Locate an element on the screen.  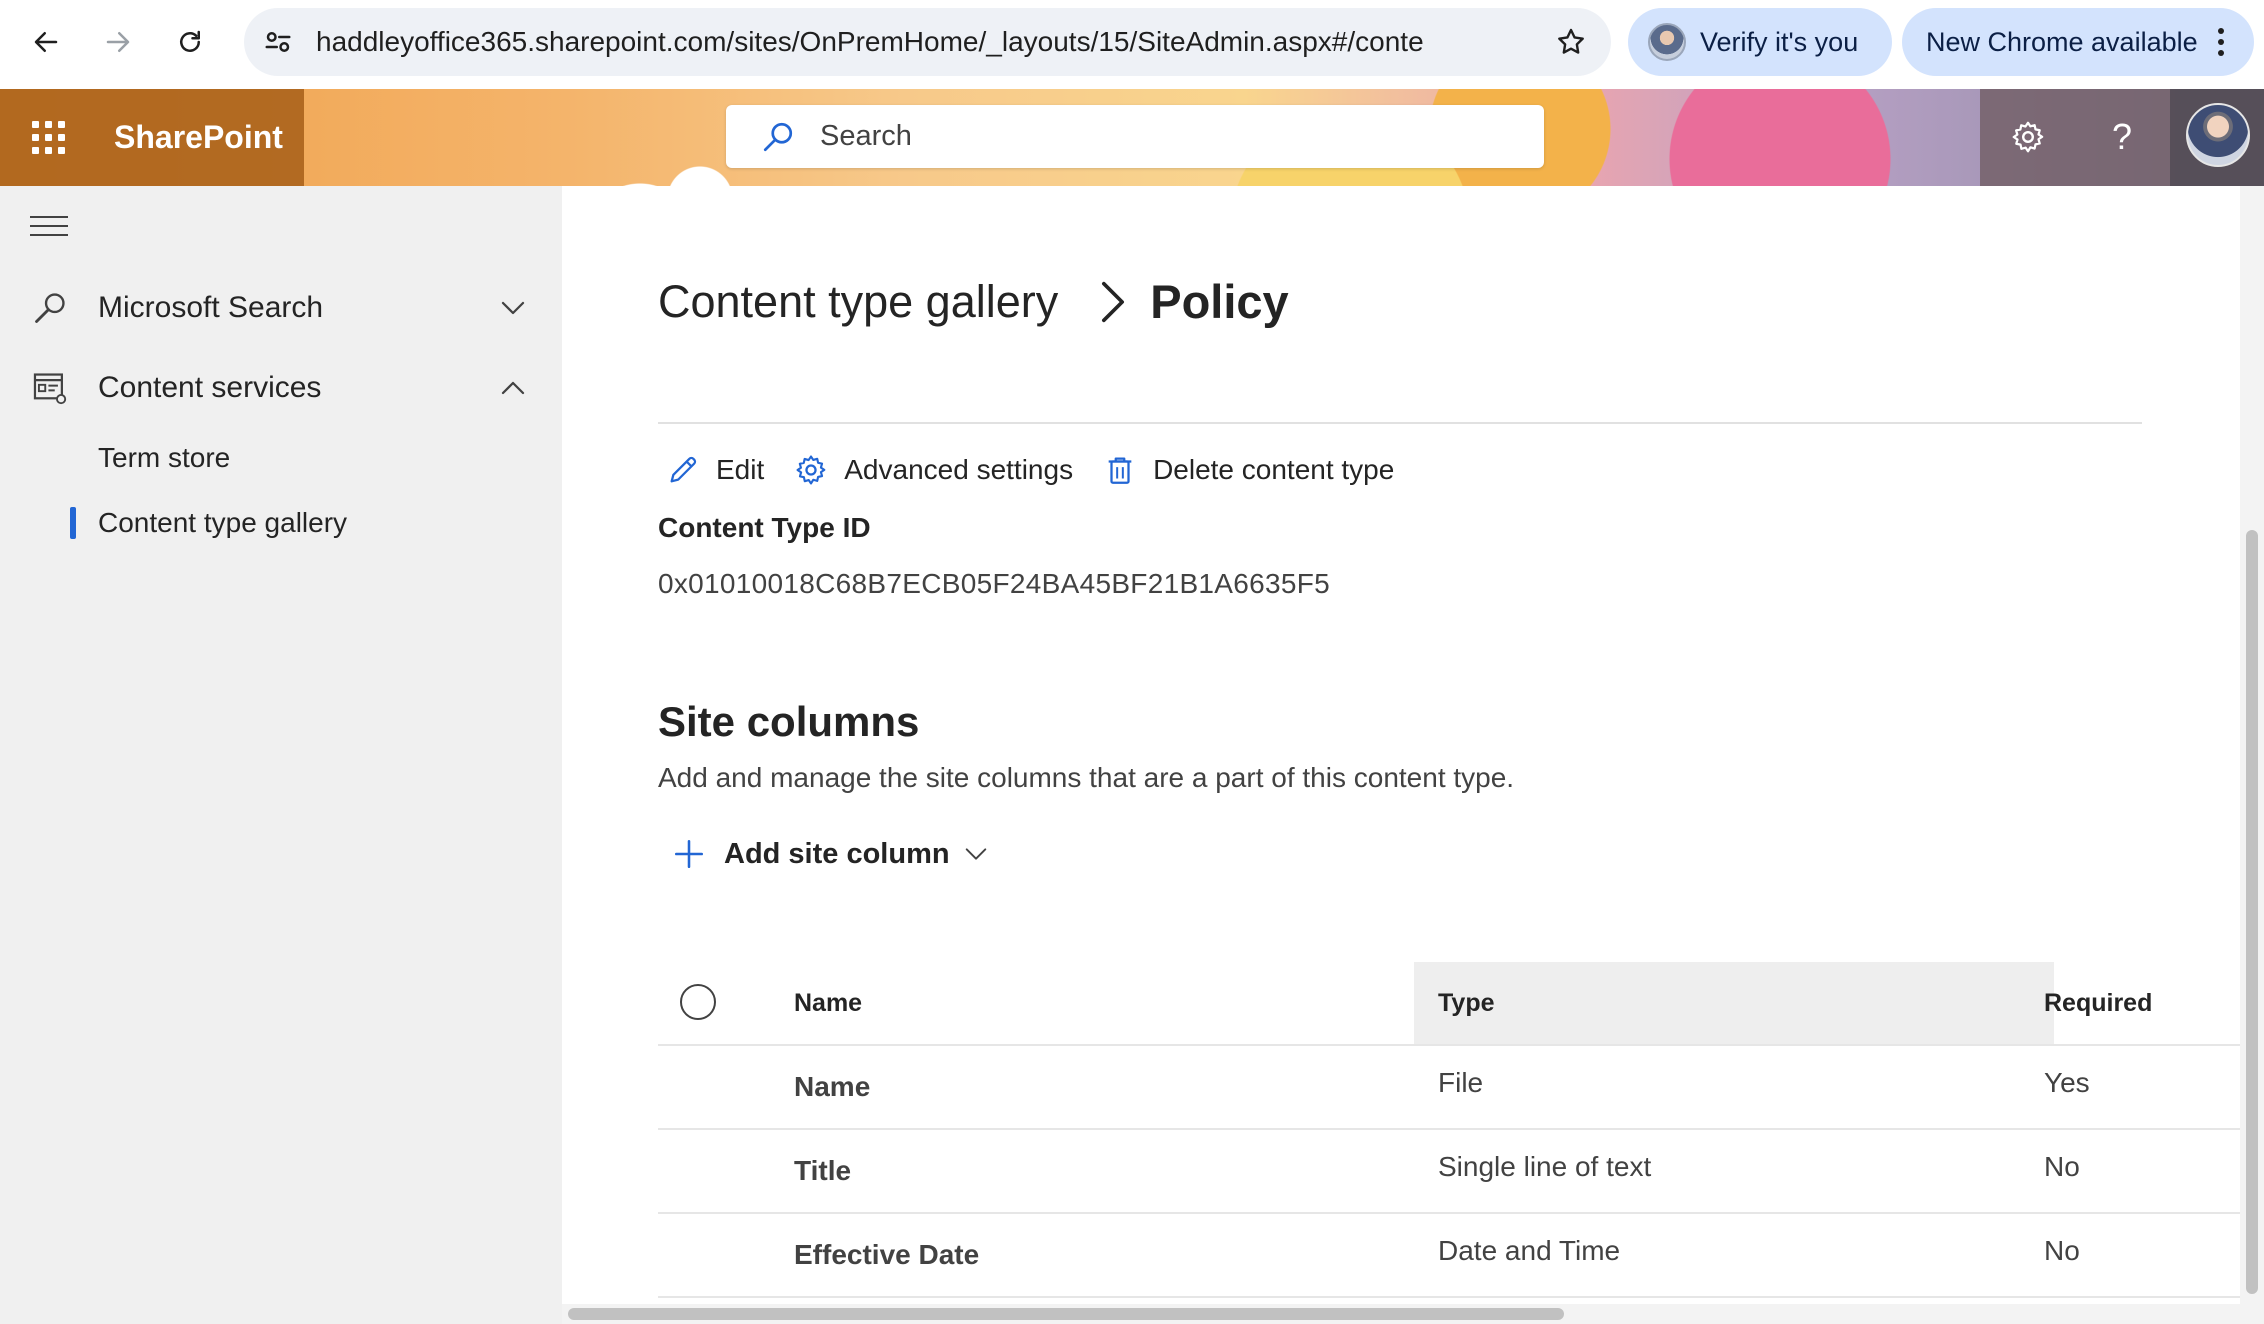
row-type: Single line of text is located at coordinates (1545, 1166).